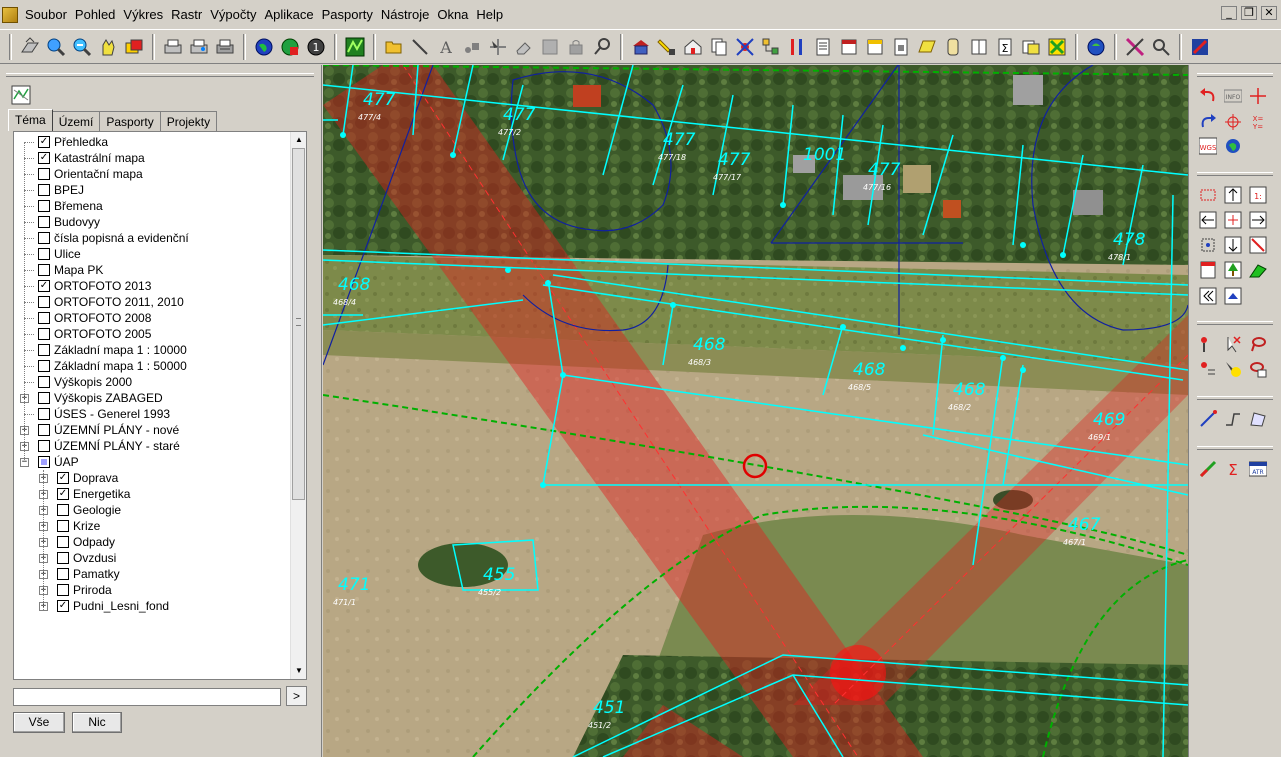  What do you see at coordinates (153, 478) in the screenshot?
I see `tree-item: + ✓ Doprava` at bounding box center [153, 478].